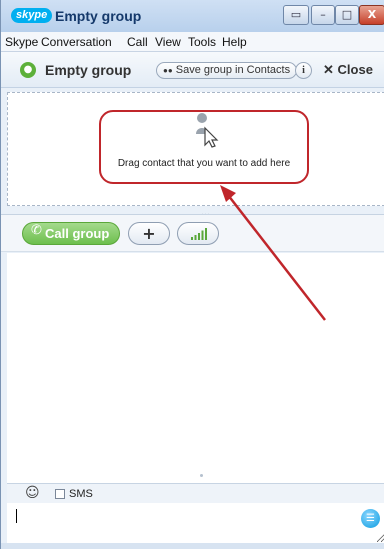 This screenshot has width=384, height=549. I want to click on skype-logo-icon: skype, so click(32, 15).